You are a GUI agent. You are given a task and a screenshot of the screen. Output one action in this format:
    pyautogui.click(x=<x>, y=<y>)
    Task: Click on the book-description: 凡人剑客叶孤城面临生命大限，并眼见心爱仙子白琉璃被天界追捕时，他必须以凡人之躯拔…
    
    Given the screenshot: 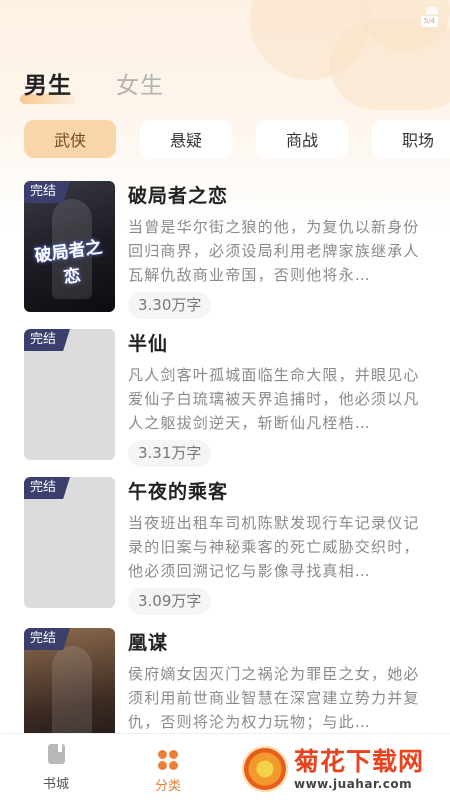 What is the action you would take?
    pyautogui.click(x=274, y=399)
    